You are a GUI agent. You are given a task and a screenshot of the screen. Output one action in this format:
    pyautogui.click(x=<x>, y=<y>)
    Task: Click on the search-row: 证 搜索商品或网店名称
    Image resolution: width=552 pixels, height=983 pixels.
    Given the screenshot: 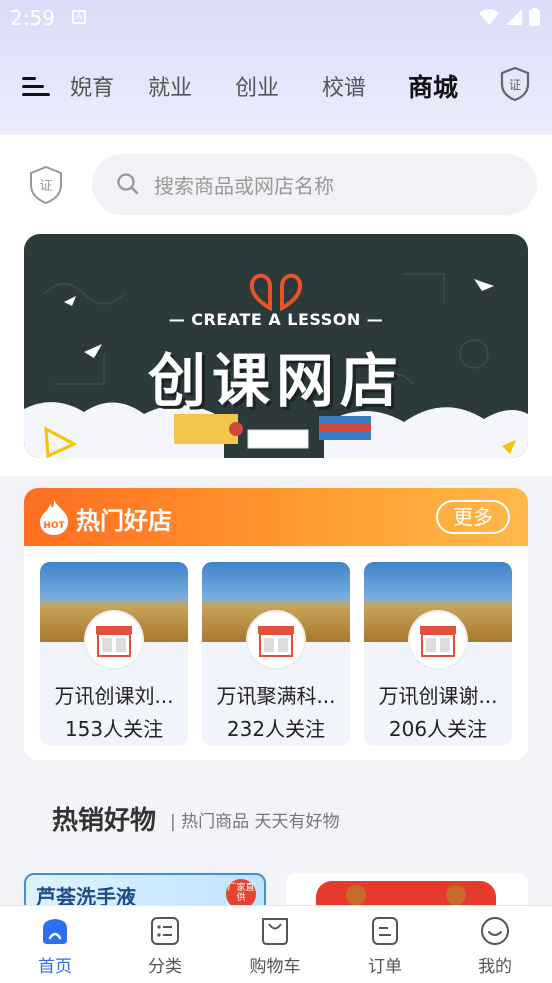 What is the action you would take?
    pyautogui.click(x=276, y=183)
    